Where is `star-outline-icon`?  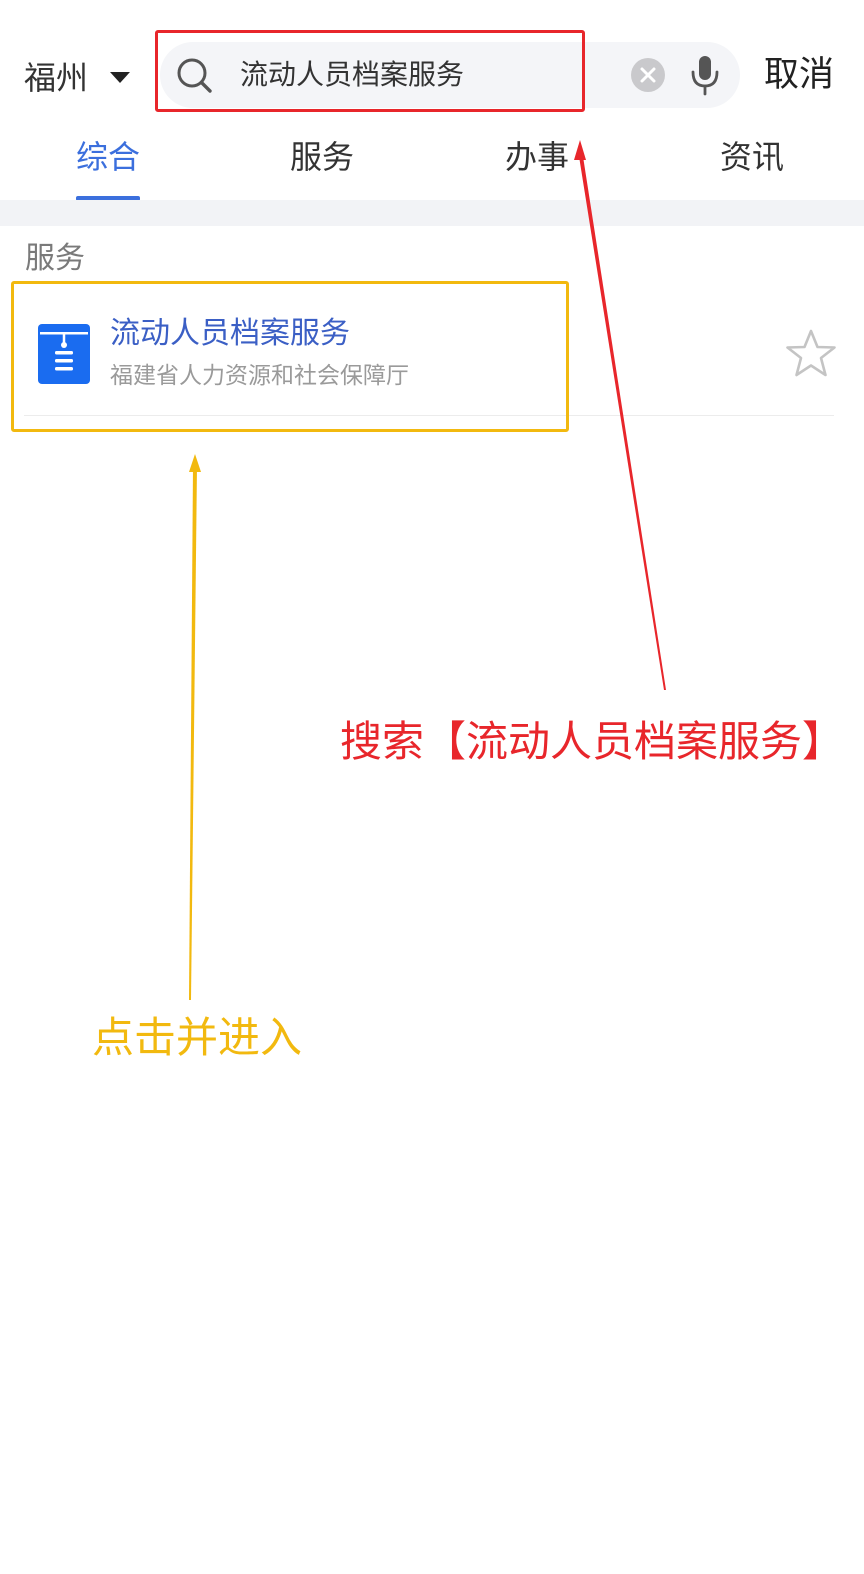 star-outline-icon is located at coordinates (811, 354).